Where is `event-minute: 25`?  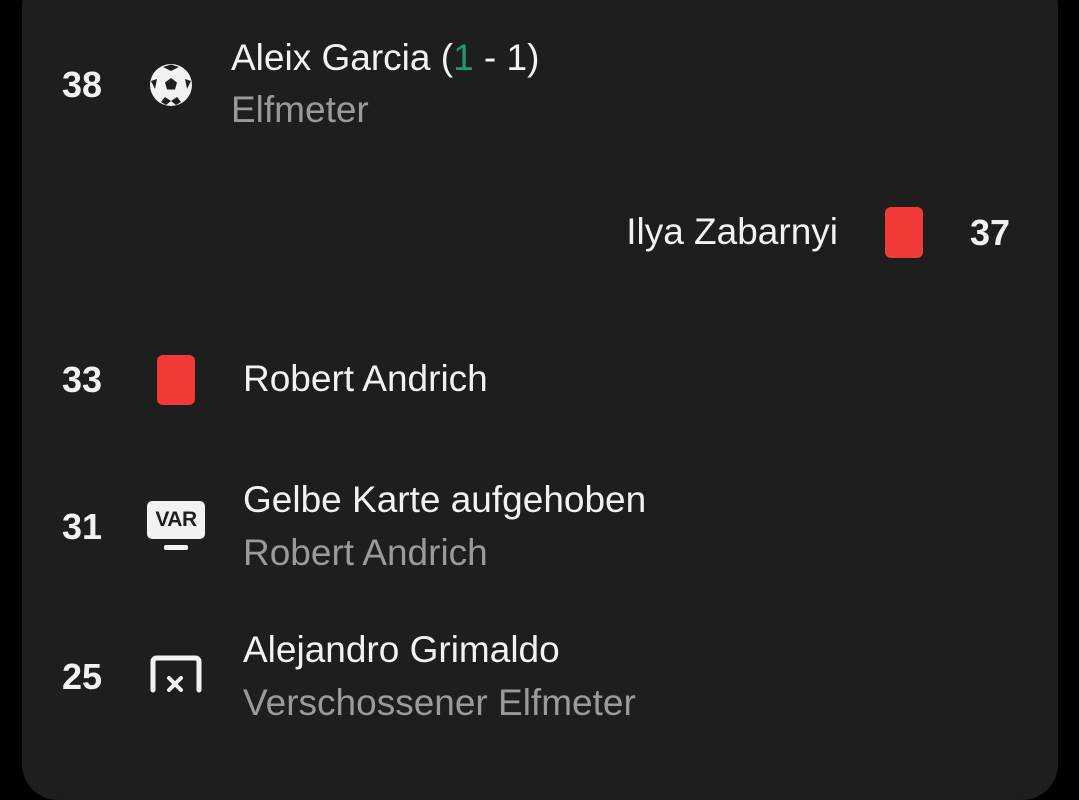 event-minute: 25 is located at coordinates (82, 676).